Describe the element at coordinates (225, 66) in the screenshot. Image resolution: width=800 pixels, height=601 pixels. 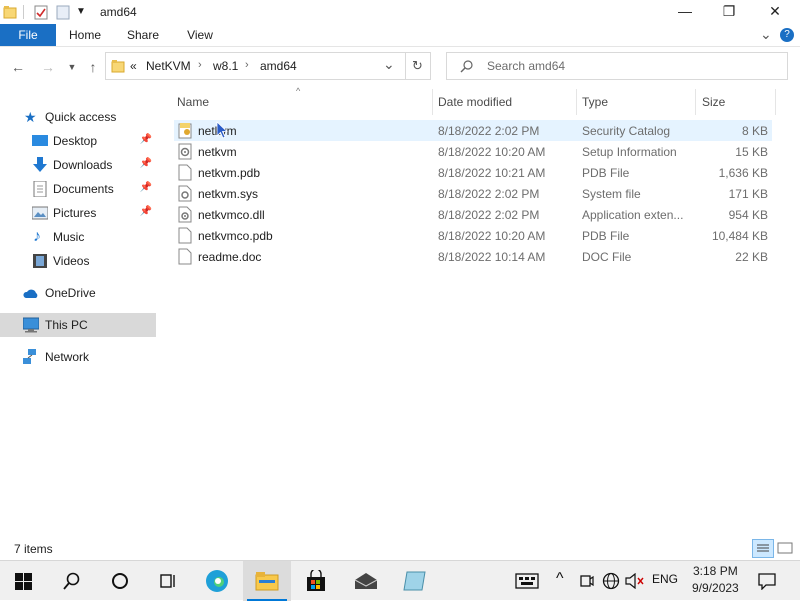
I see `breadcrumb-w81: w8.1` at that location.